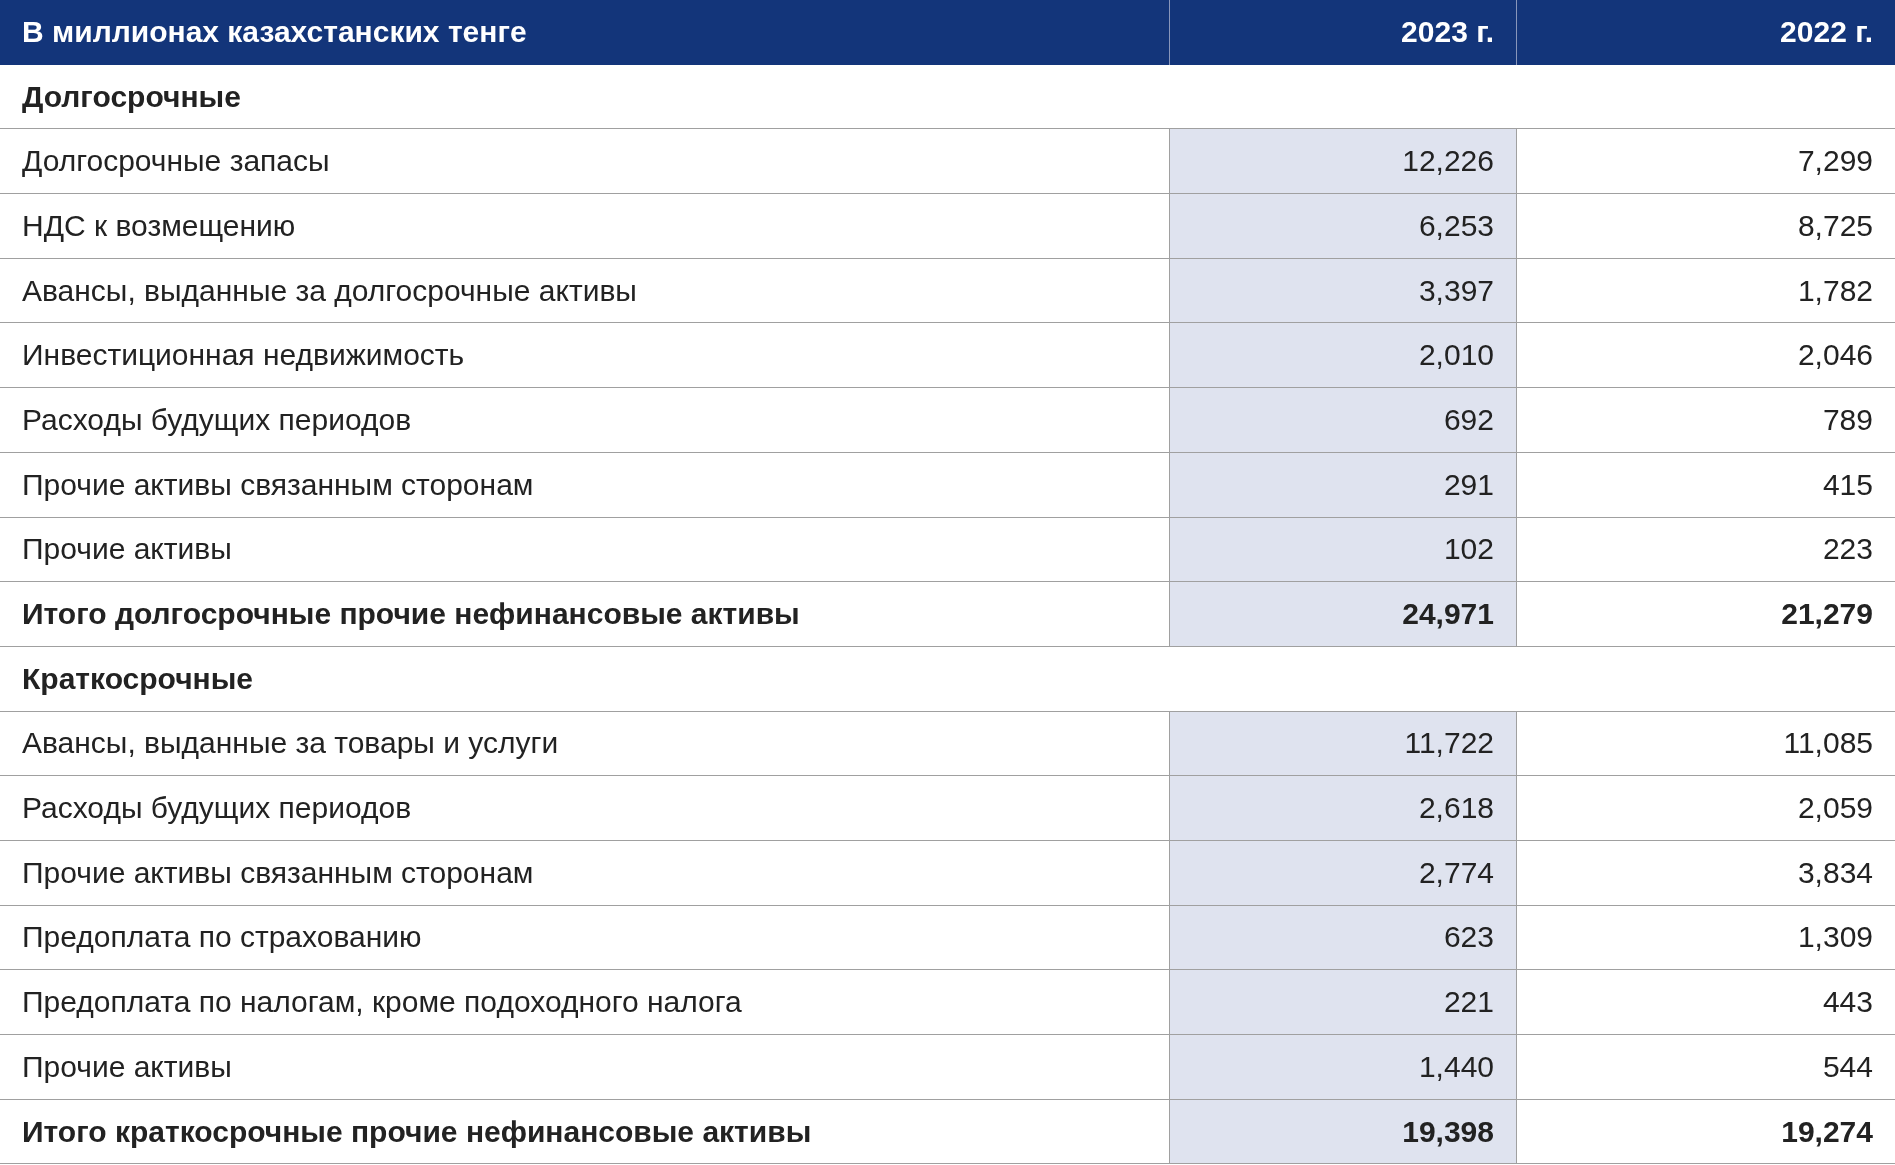  Describe the element at coordinates (1705, 614) in the screenshot. I see `table-cell: 21,279` at that location.